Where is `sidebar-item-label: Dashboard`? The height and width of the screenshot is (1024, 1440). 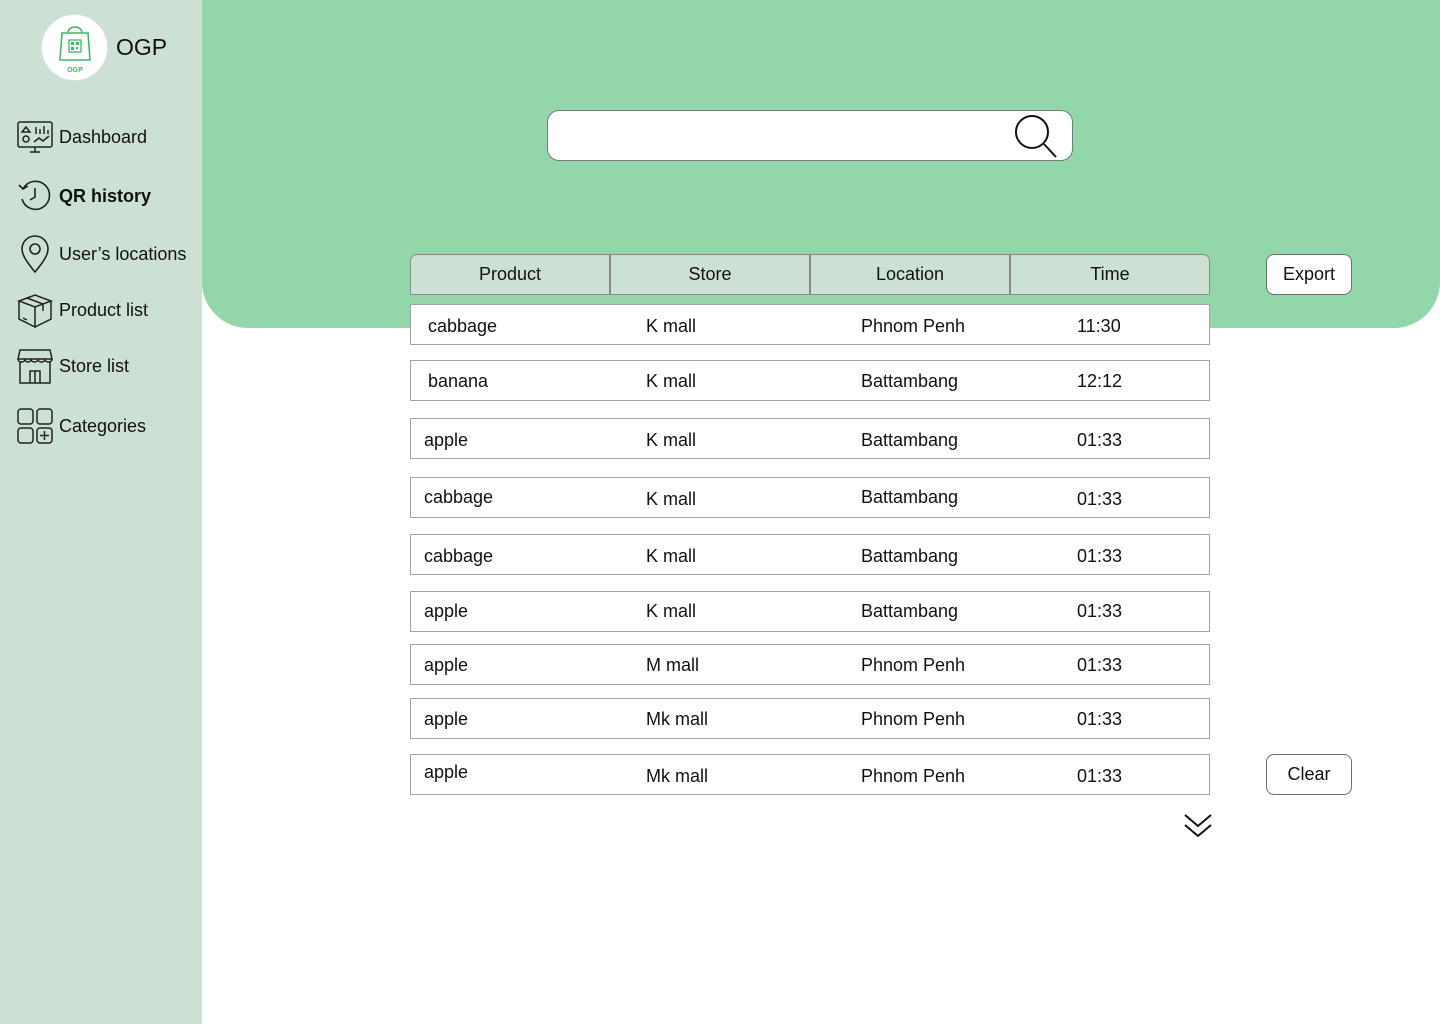 sidebar-item-label: Dashboard is located at coordinates (103, 136).